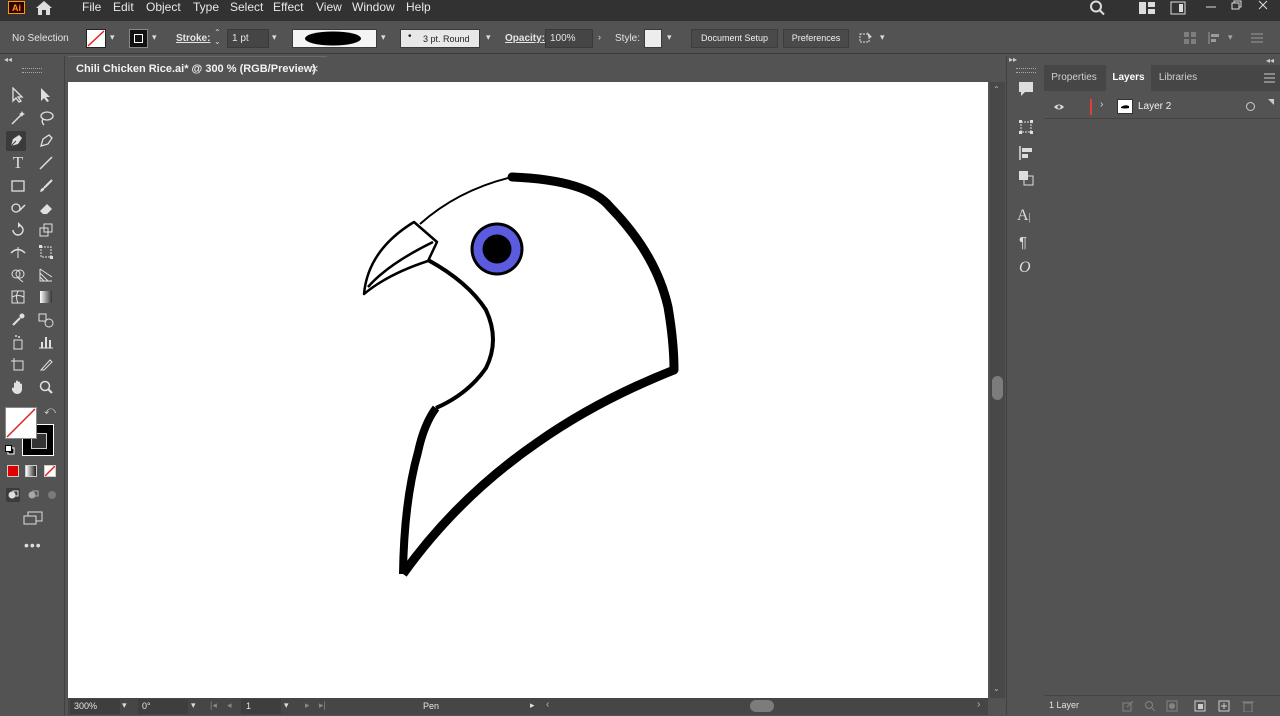 The height and width of the screenshot is (716, 1280). What do you see at coordinates (1211, 7) in the screenshot?
I see `minimize-icon` at bounding box center [1211, 7].